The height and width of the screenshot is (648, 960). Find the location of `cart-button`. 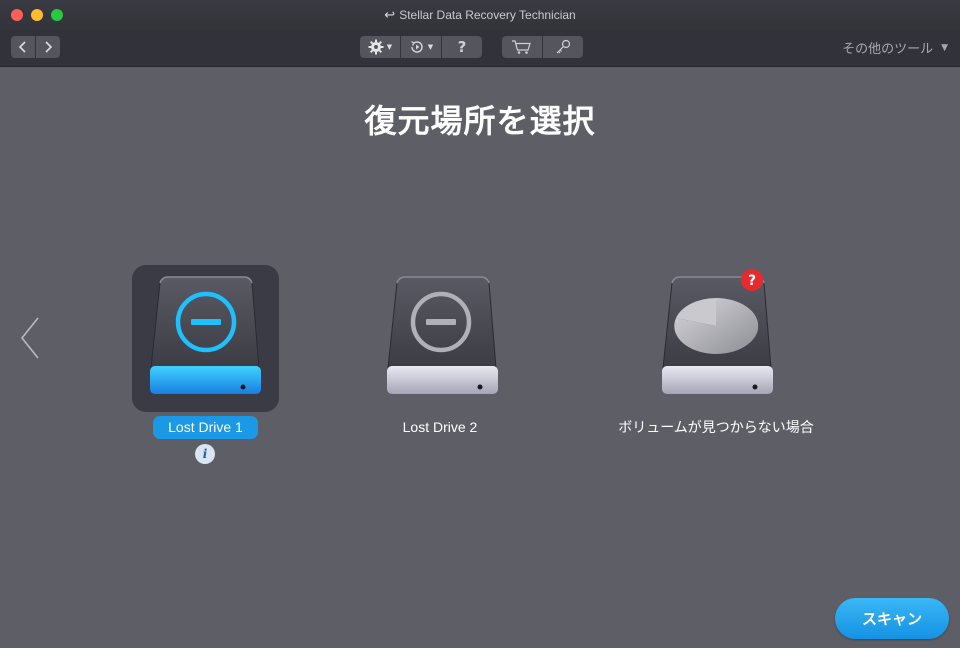

cart-button is located at coordinates (522, 47).